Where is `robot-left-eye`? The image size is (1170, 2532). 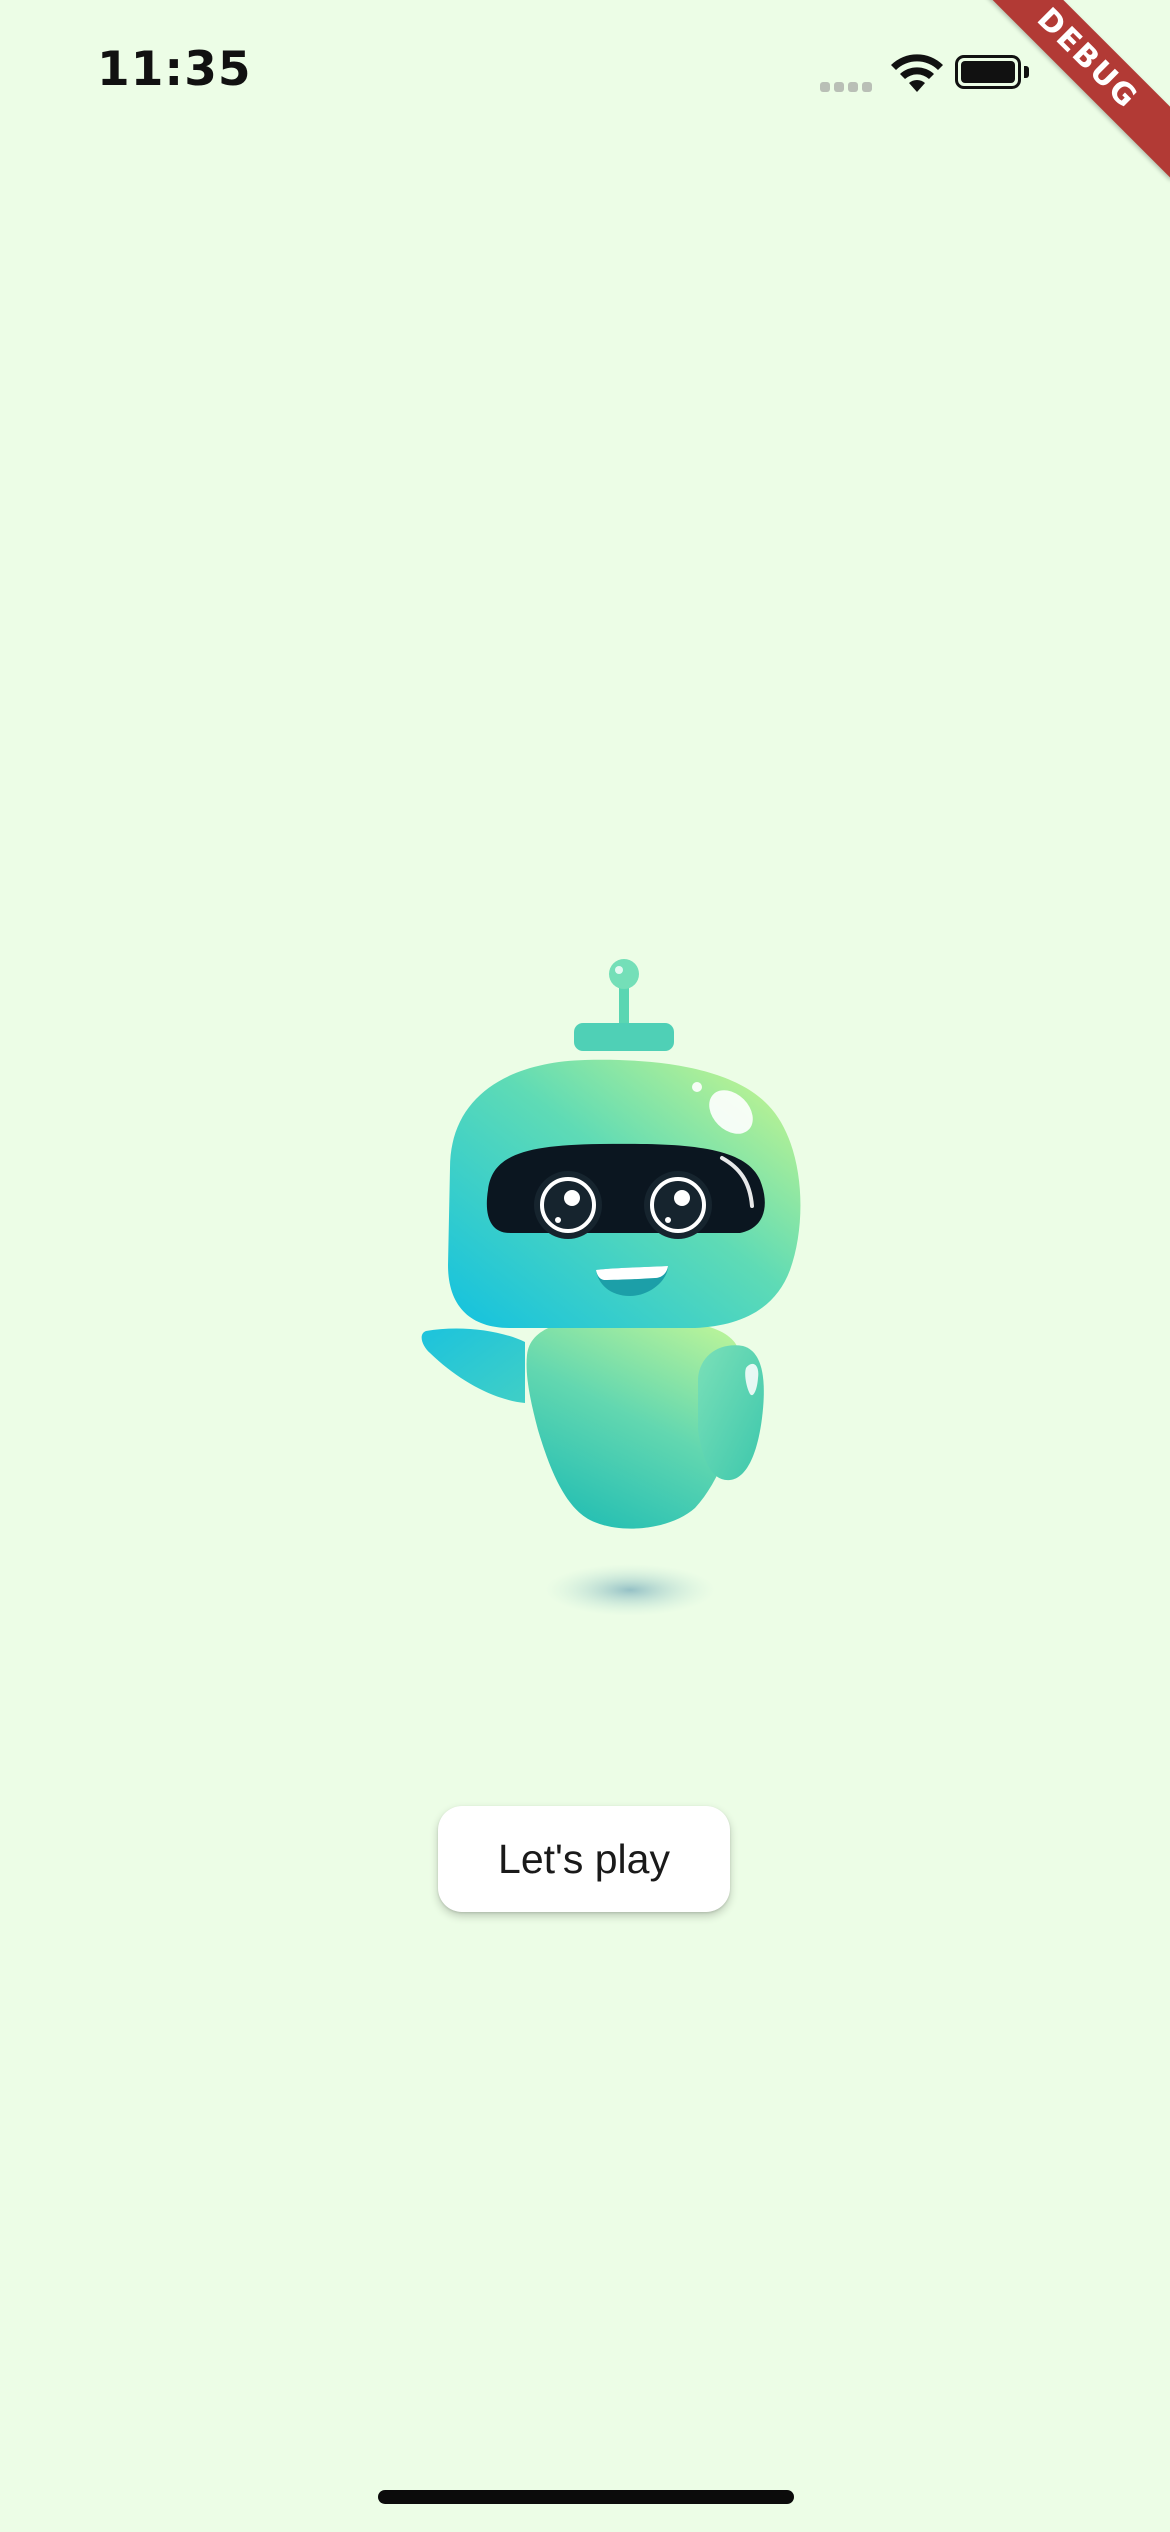
robot-left-eye is located at coordinates (568, 1205).